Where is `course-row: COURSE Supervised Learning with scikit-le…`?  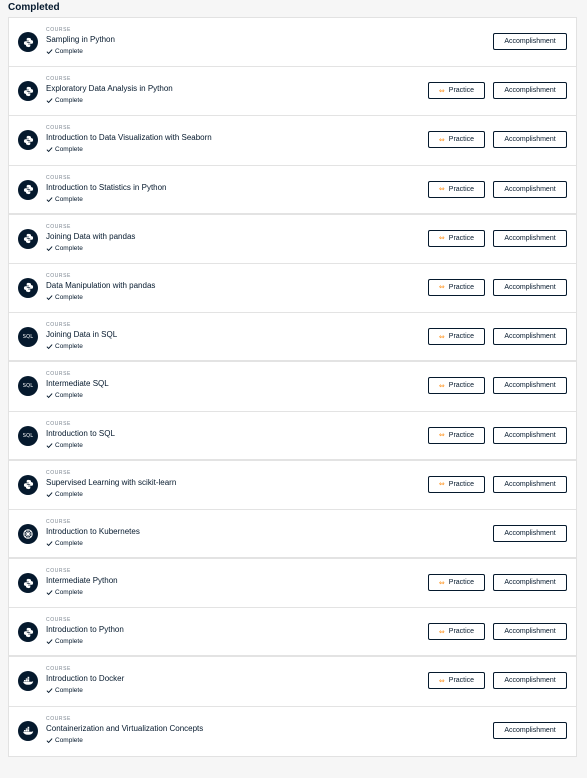
course-row: COURSE Supervised Learning with scikit-le… is located at coordinates (292, 485).